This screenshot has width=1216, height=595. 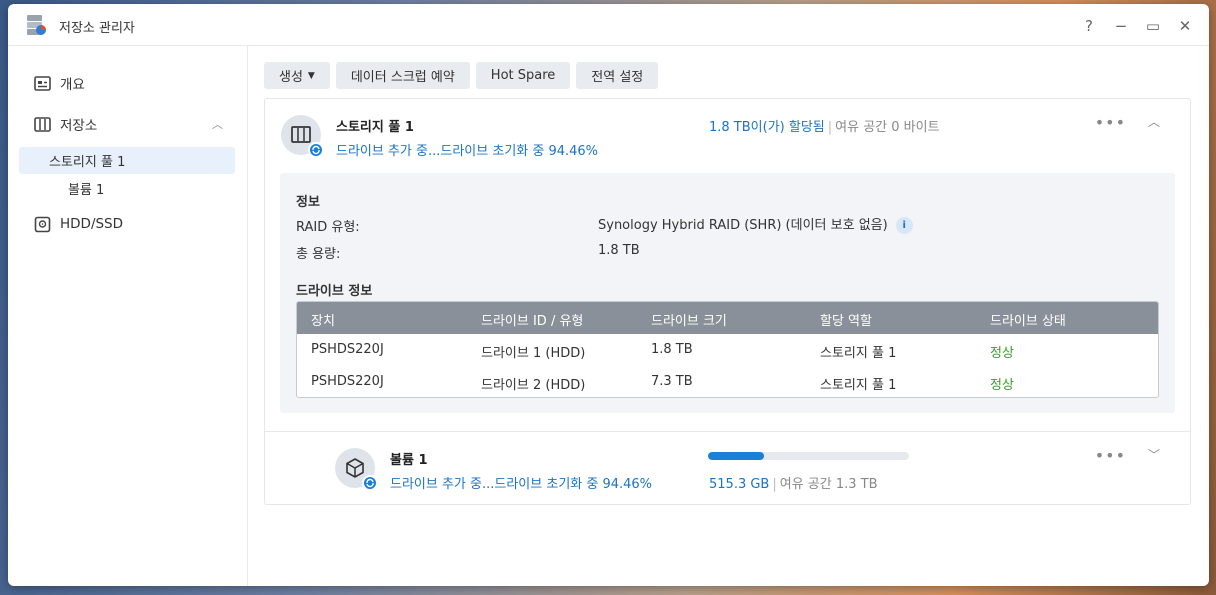 What do you see at coordinates (619, 250) in the screenshot?
I see `total-capacity-value: 1.8 TB` at bounding box center [619, 250].